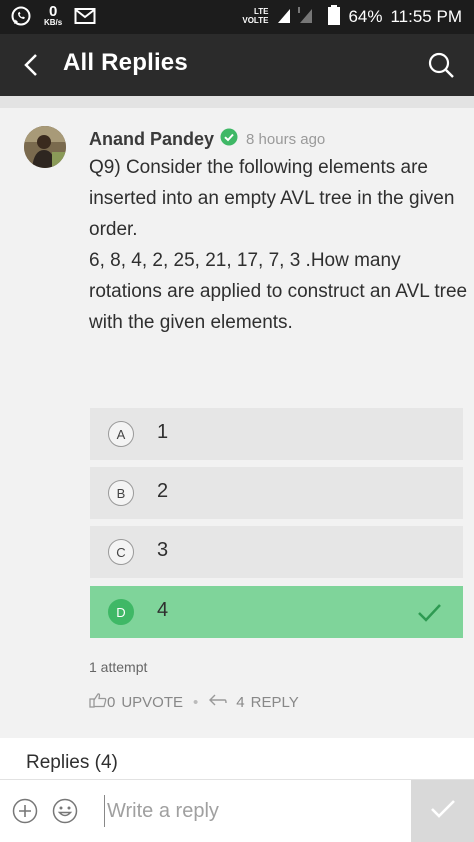 The width and height of the screenshot is (474, 842). I want to click on status-left: 0 KB/s, so click(53, 15).